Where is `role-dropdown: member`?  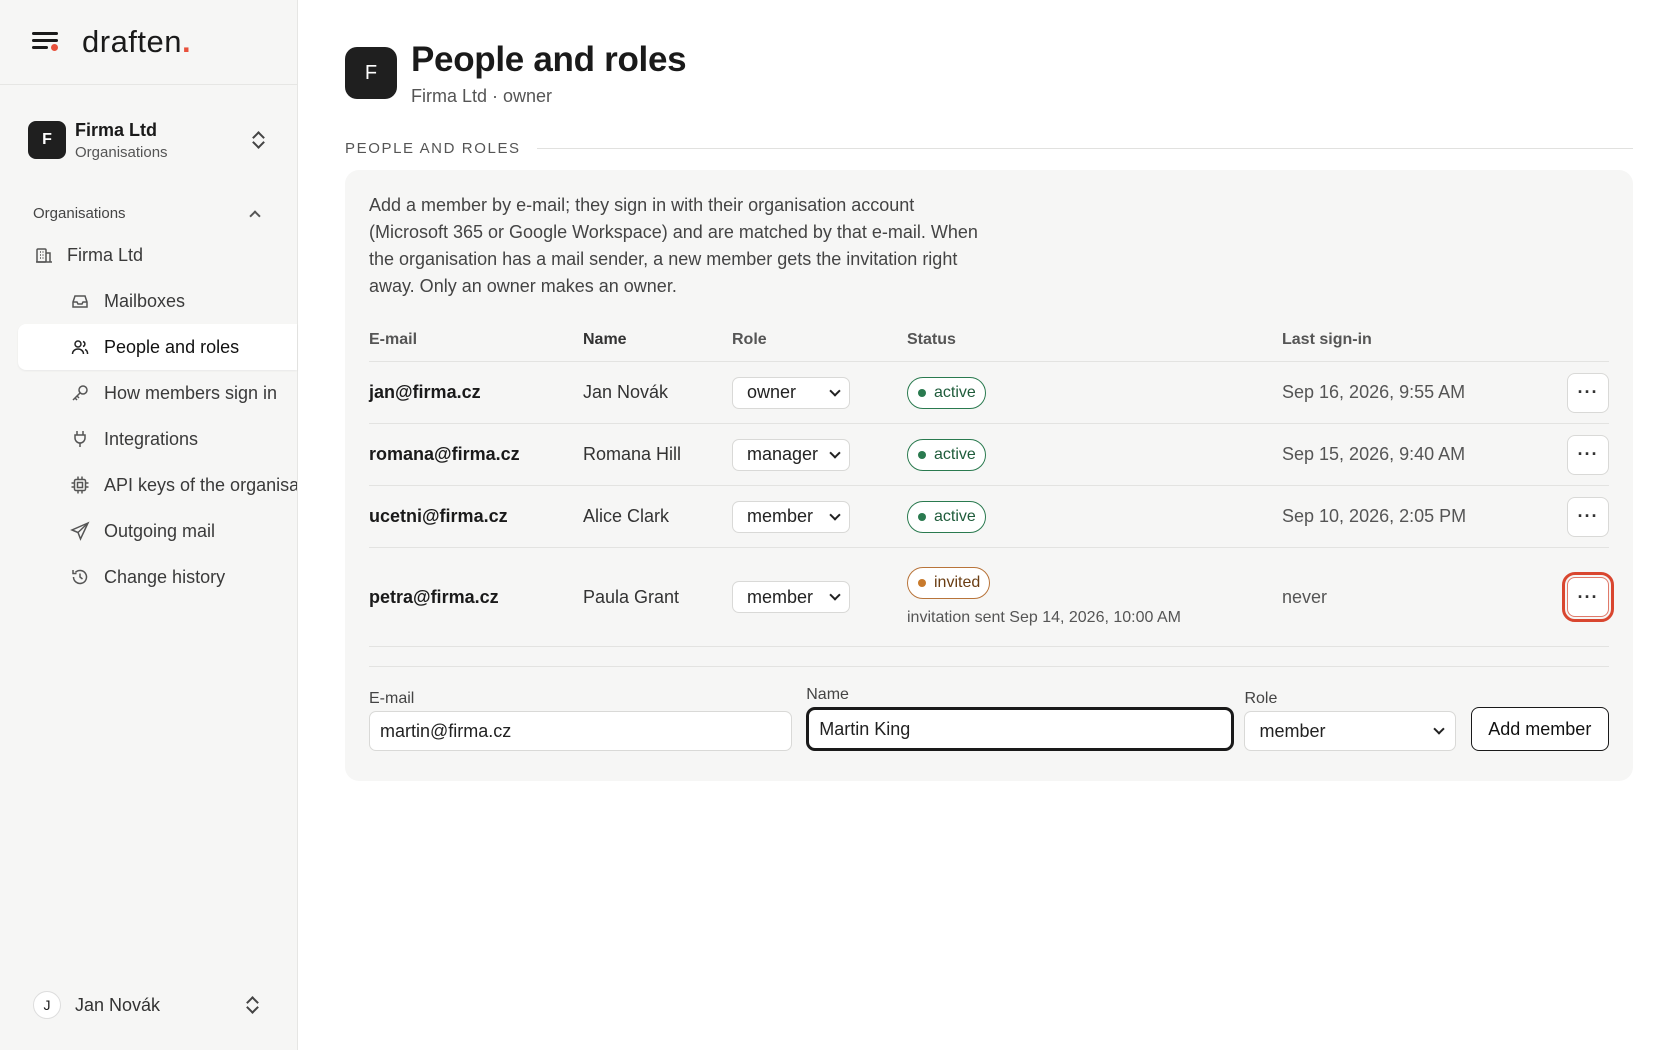
role-dropdown: member is located at coordinates (1350, 731).